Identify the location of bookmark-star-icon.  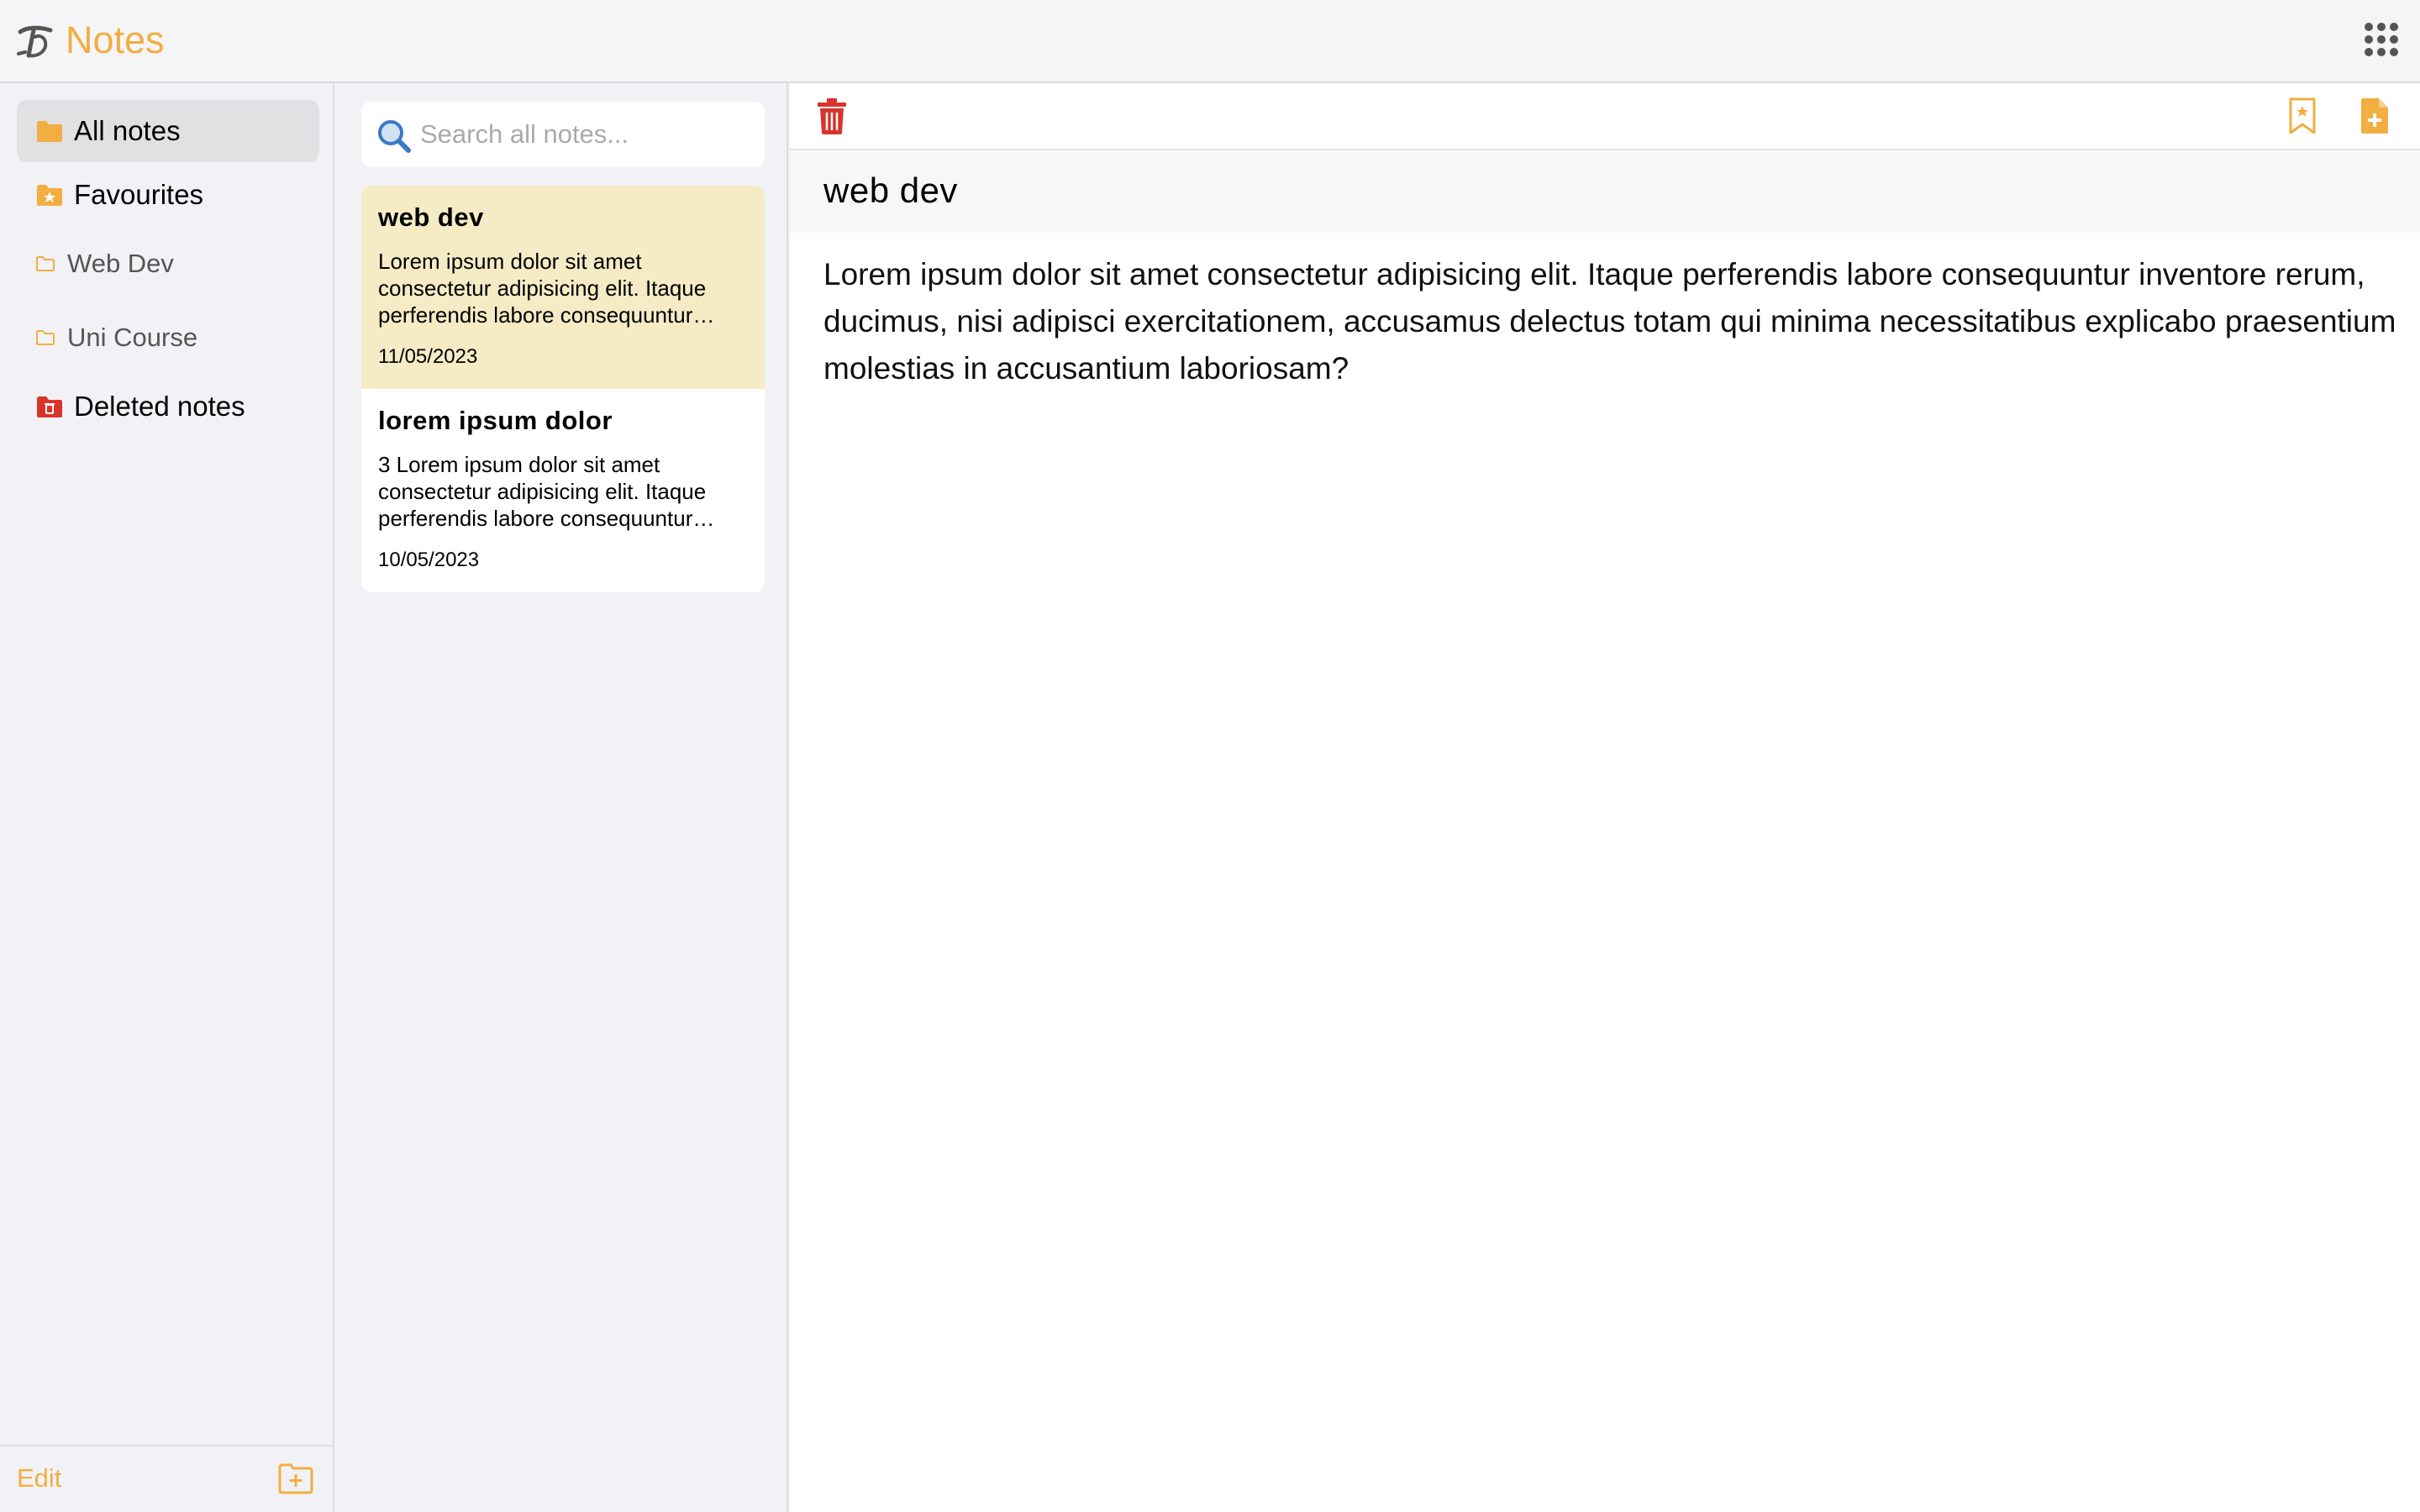
(2302, 116).